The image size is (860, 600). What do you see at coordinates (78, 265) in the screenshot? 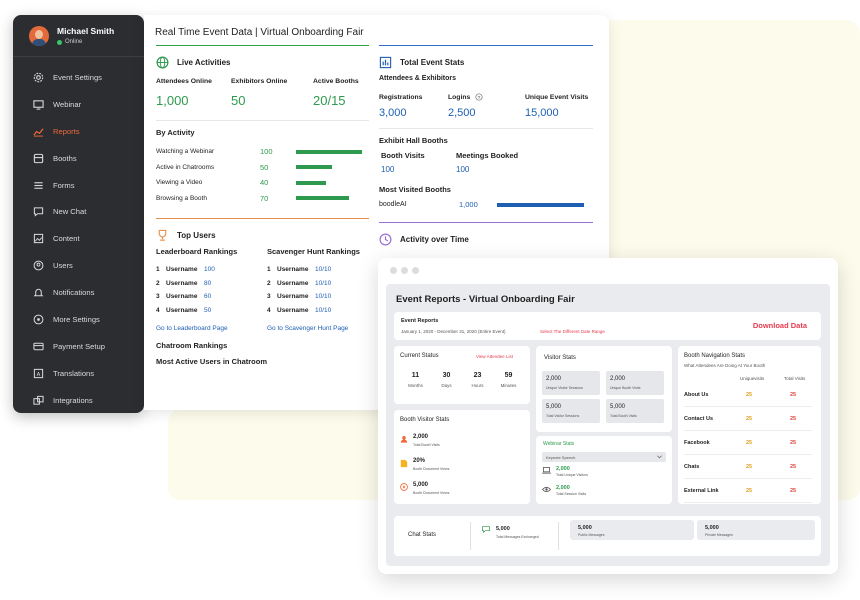
I see `sidebar-item-users: Users` at bounding box center [78, 265].